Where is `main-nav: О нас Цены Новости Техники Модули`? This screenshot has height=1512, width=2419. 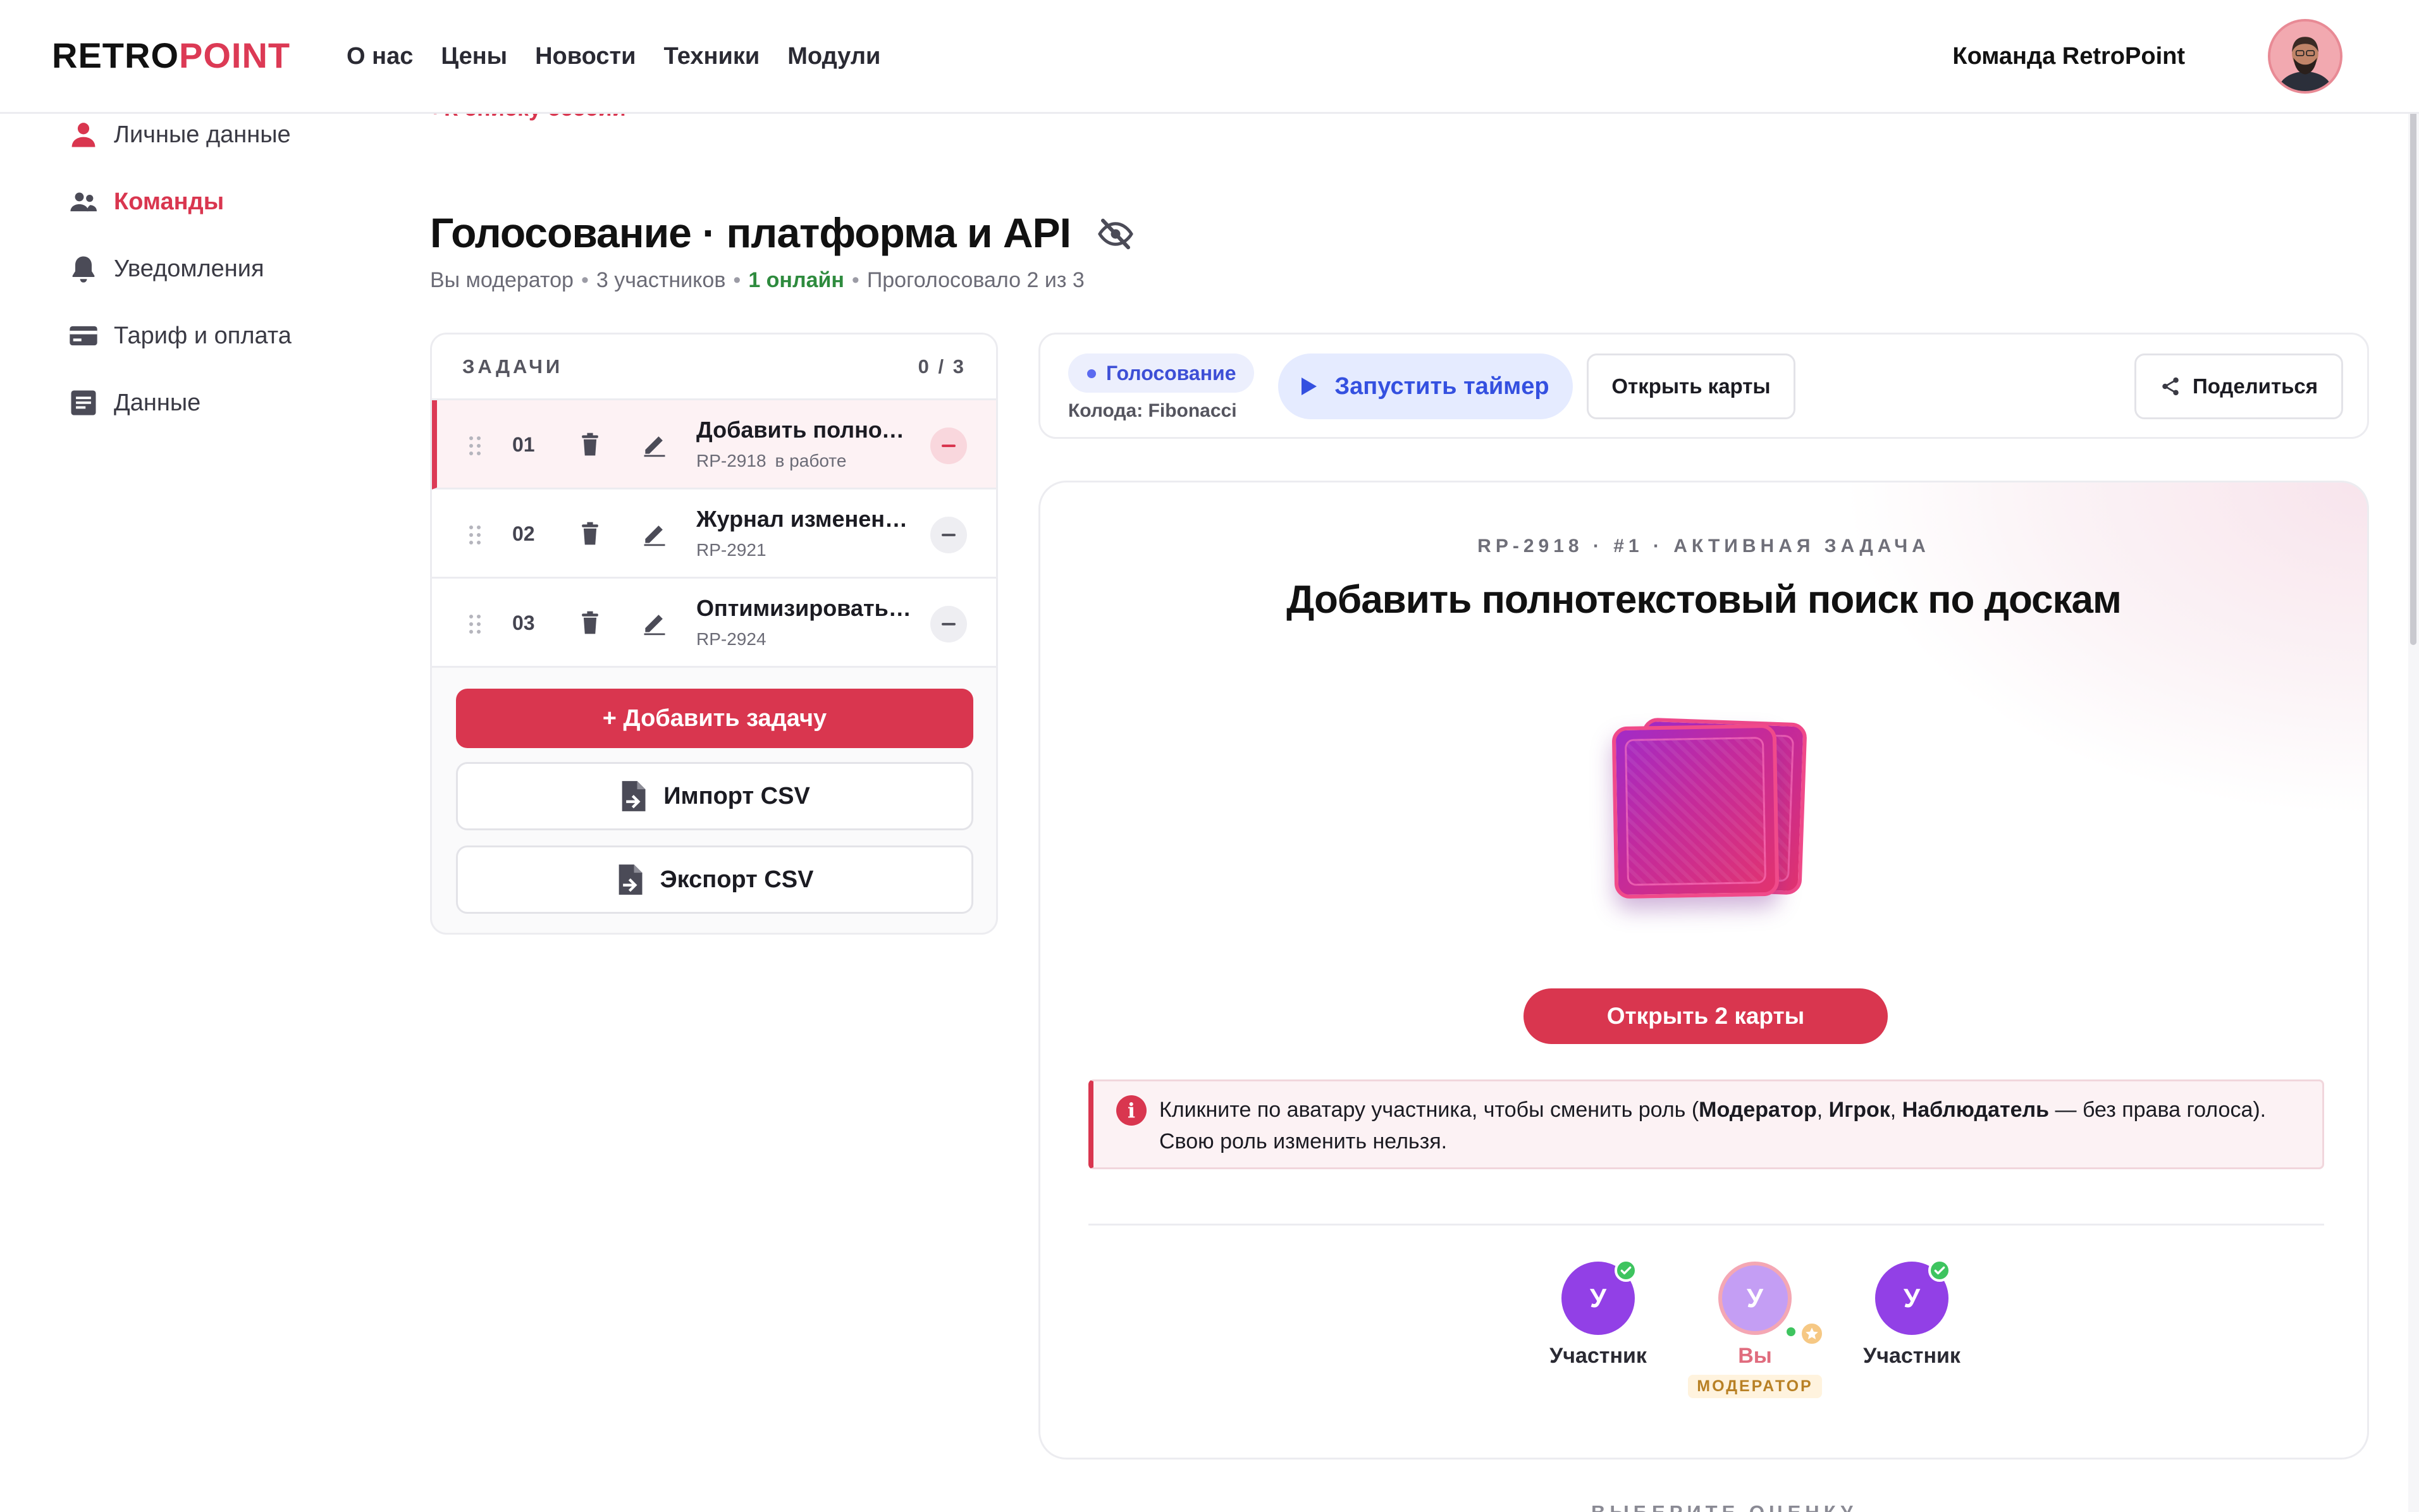 main-nav: О нас Цены Новости Техники Модули is located at coordinates (613, 56).